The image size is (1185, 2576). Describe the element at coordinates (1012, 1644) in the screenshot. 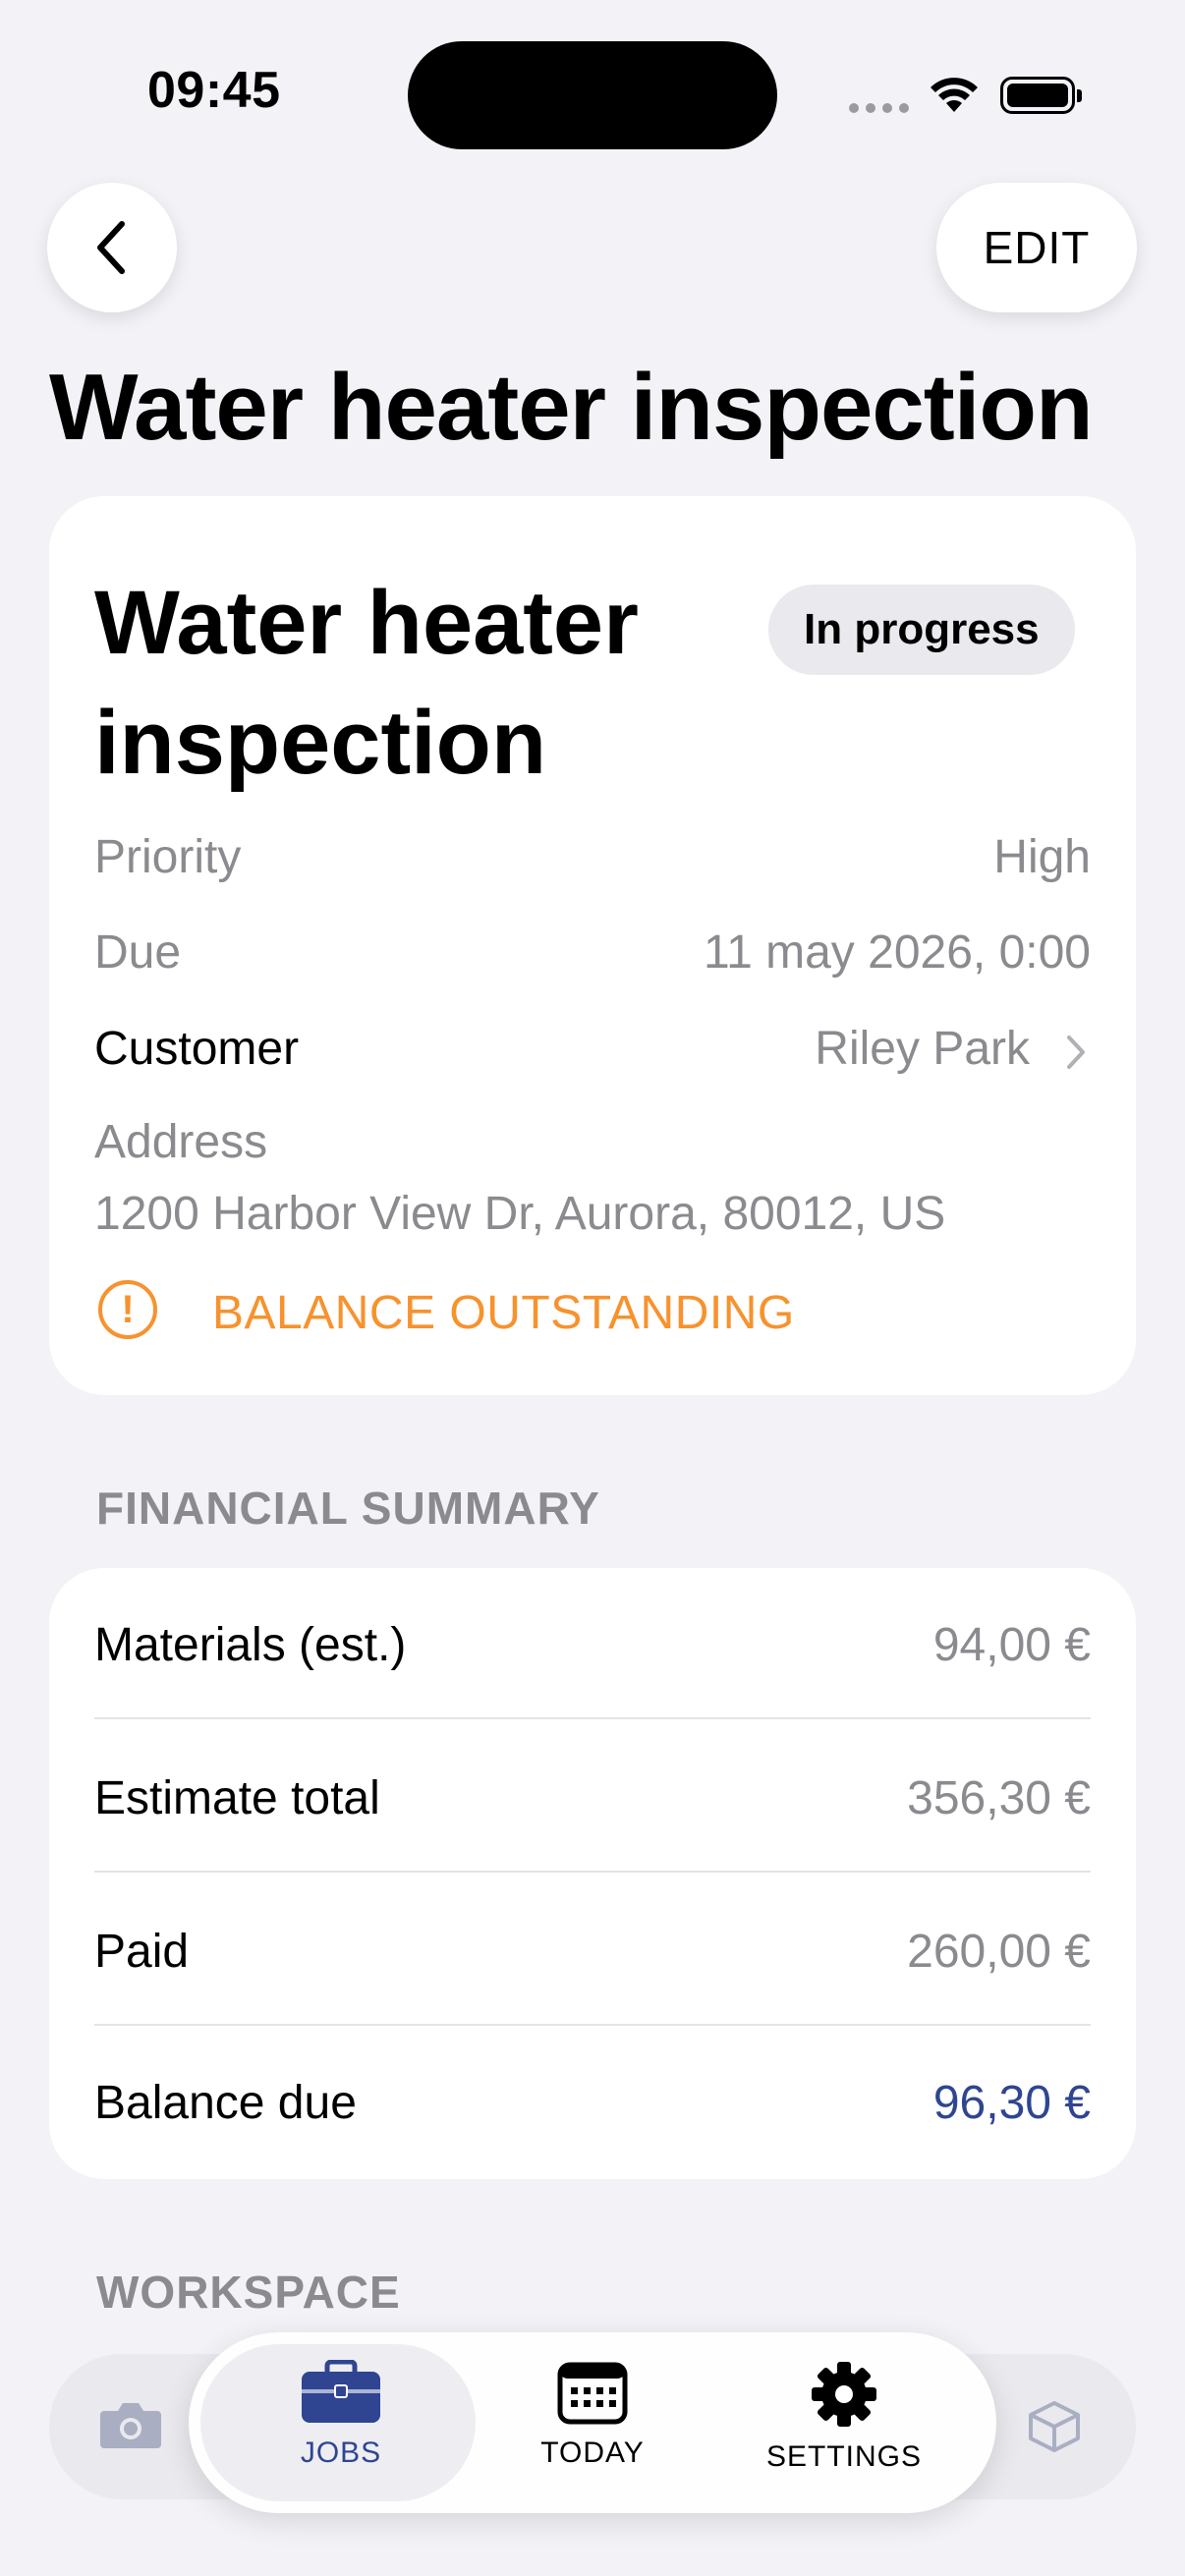

I see `materials-value: 94,00 €` at that location.